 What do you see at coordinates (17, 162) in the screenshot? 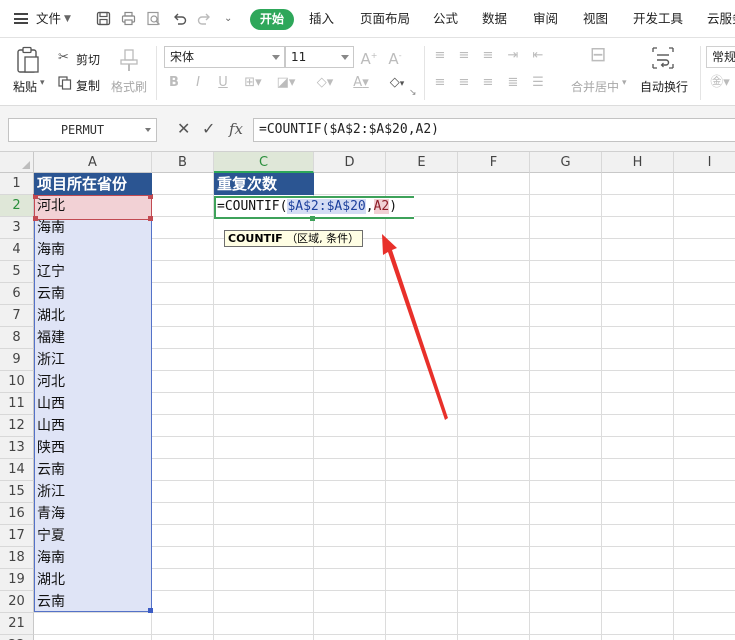
I see `select-all-corner` at bounding box center [17, 162].